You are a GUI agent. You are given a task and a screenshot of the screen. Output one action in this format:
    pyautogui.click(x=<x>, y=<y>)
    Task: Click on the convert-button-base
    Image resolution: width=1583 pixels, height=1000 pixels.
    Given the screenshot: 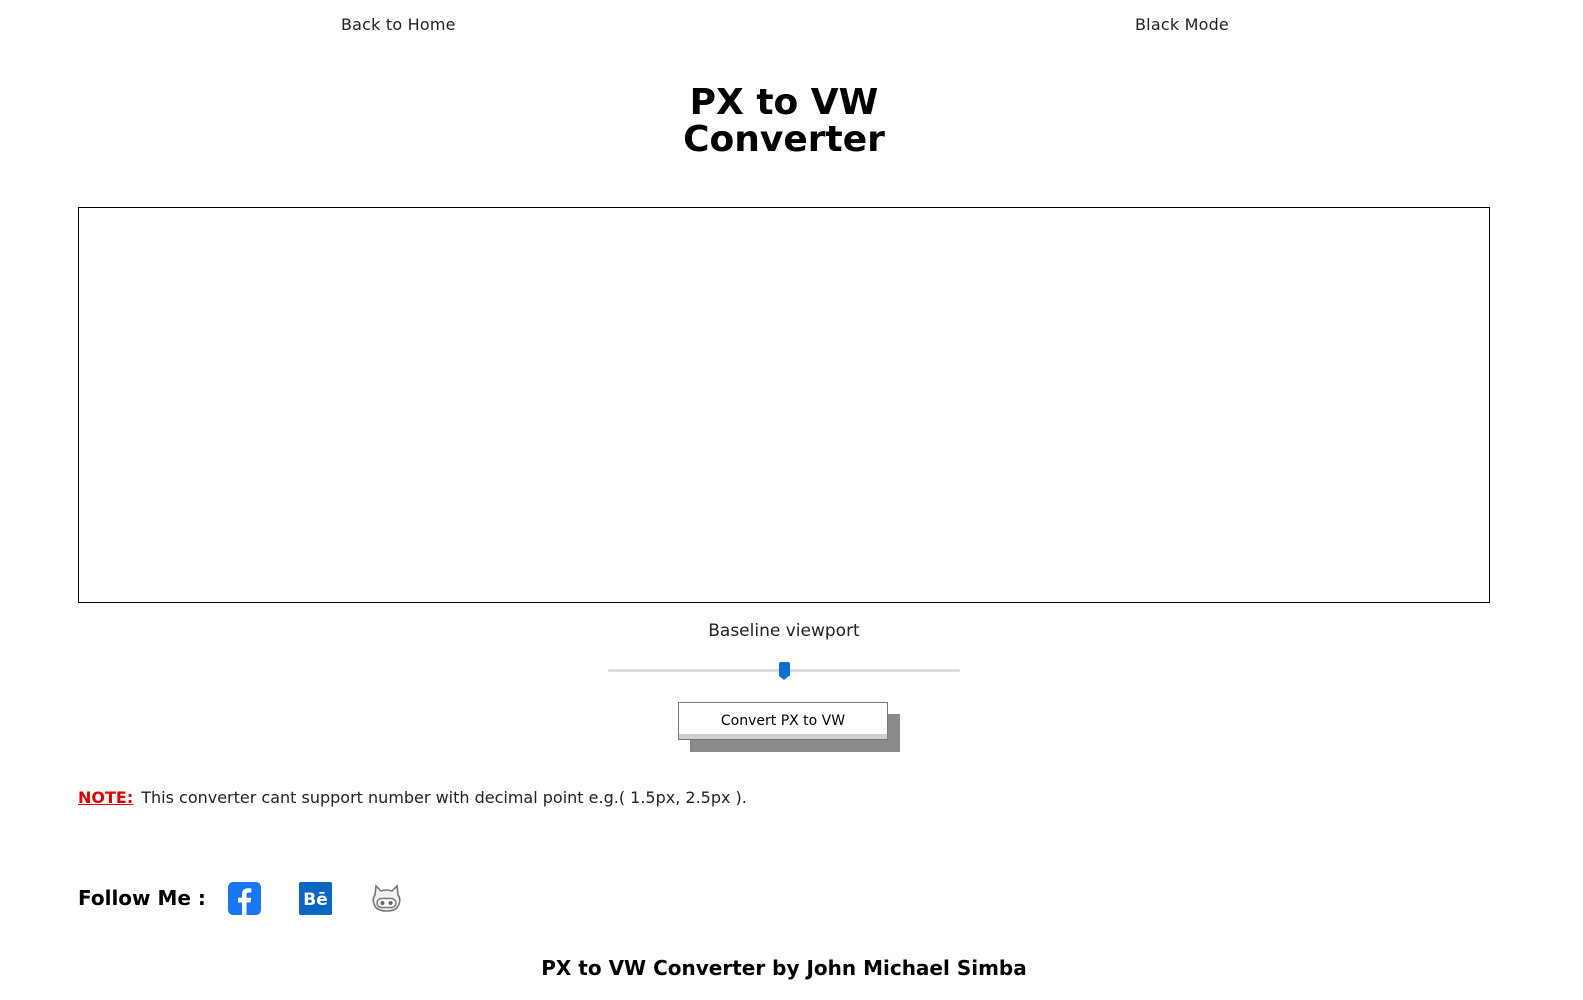 What is the action you would take?
    pyautogui.click(x=783, y=736)
    